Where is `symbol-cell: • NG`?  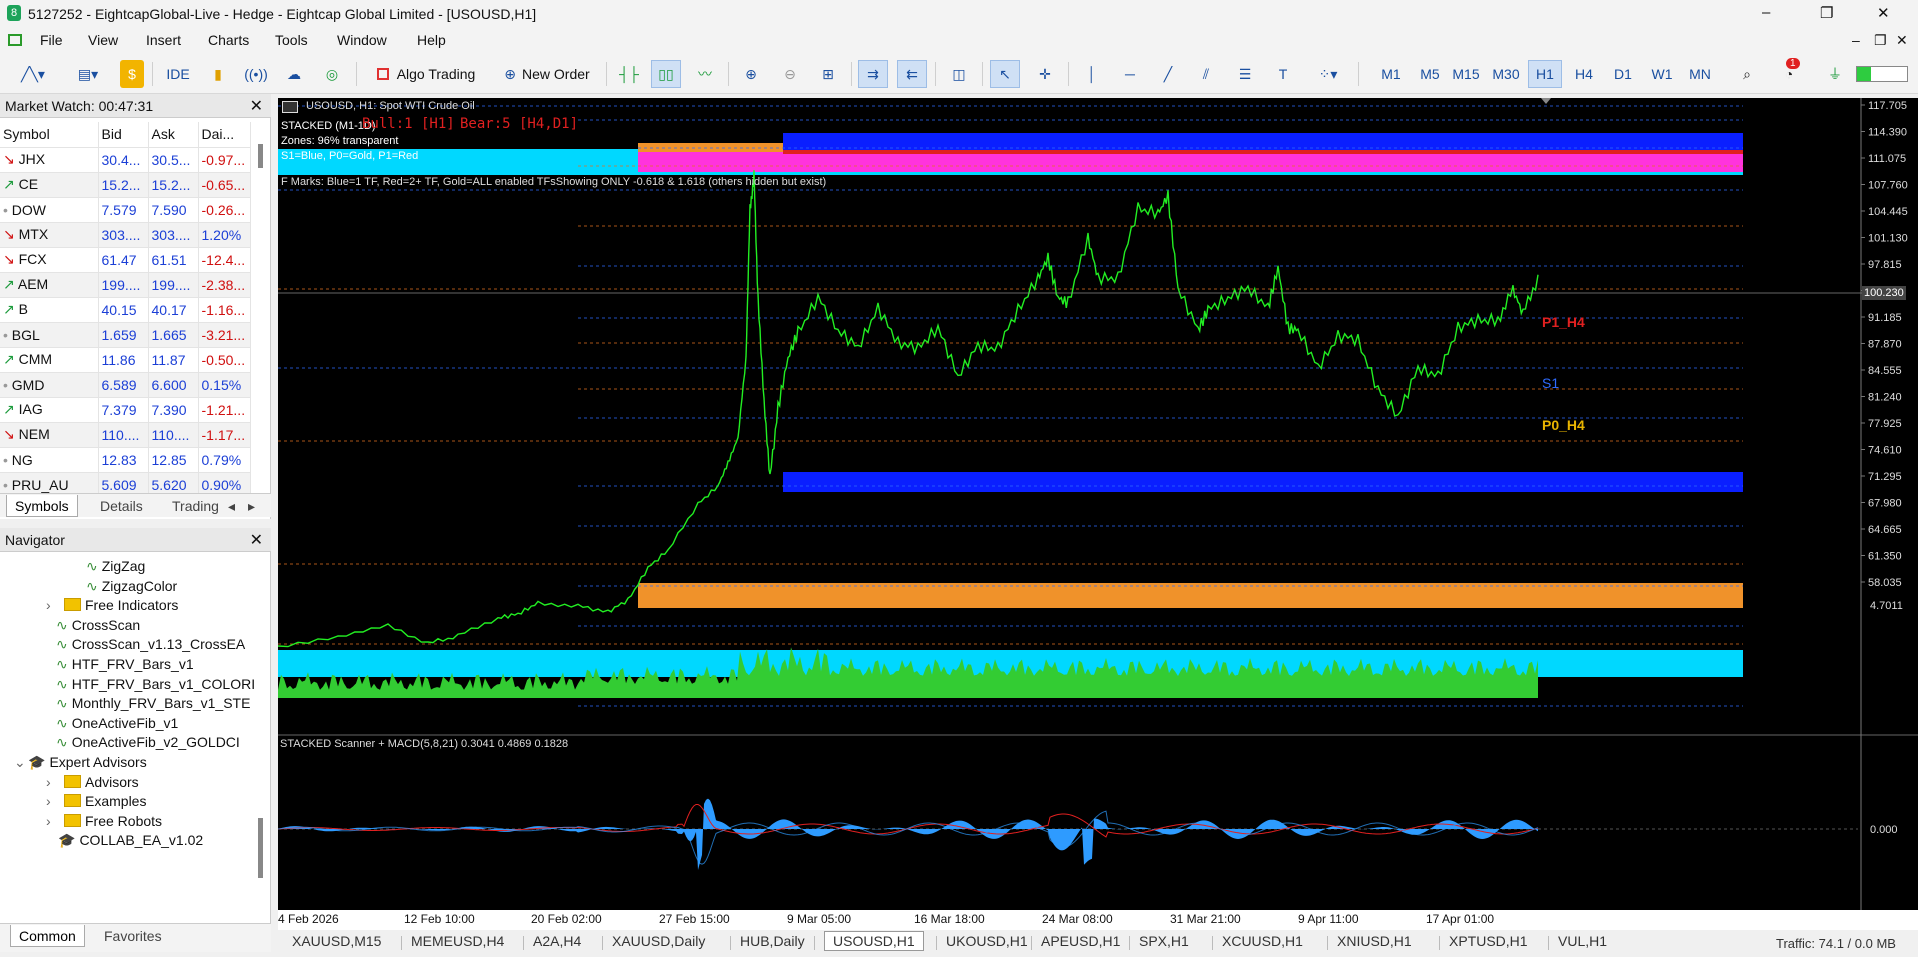 symbol-cell: • NG is located at coordinates (49, 460).